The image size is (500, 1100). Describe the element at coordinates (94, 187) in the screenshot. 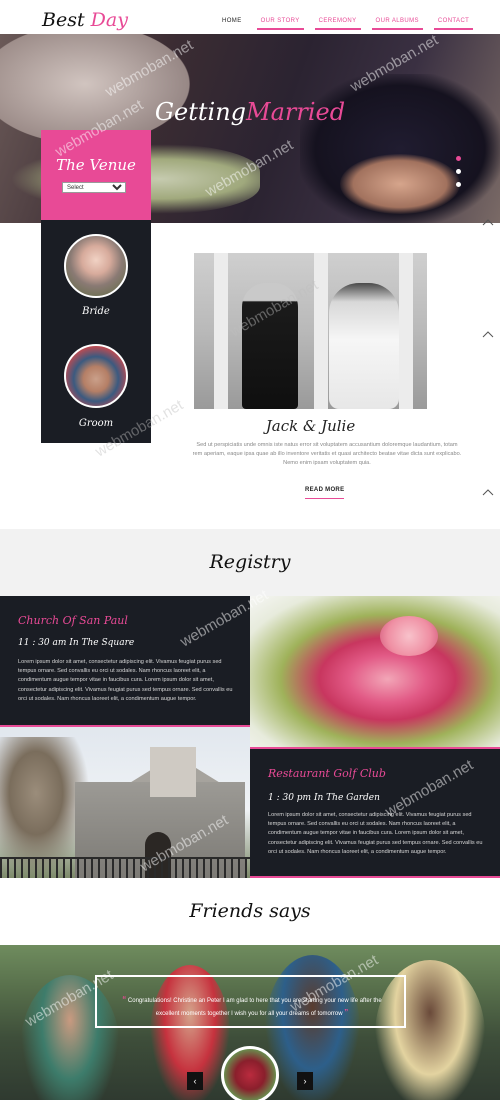

I see `venue-select: Select` at that location.